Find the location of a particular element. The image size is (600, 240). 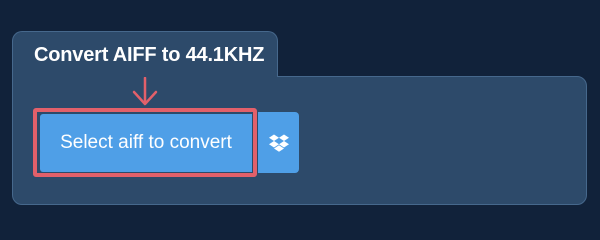

panel-title: Convert AIFF to 44.1KHZ is located at coordinates (149, 55).